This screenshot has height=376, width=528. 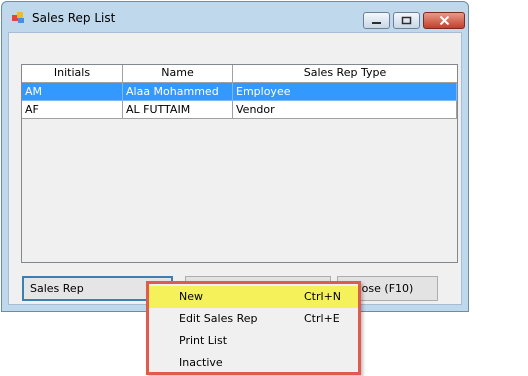 What do you see at coordinates (191, 296) in the screenshot?
I see `menu-item-label: New` at bounding box center [191, 296].